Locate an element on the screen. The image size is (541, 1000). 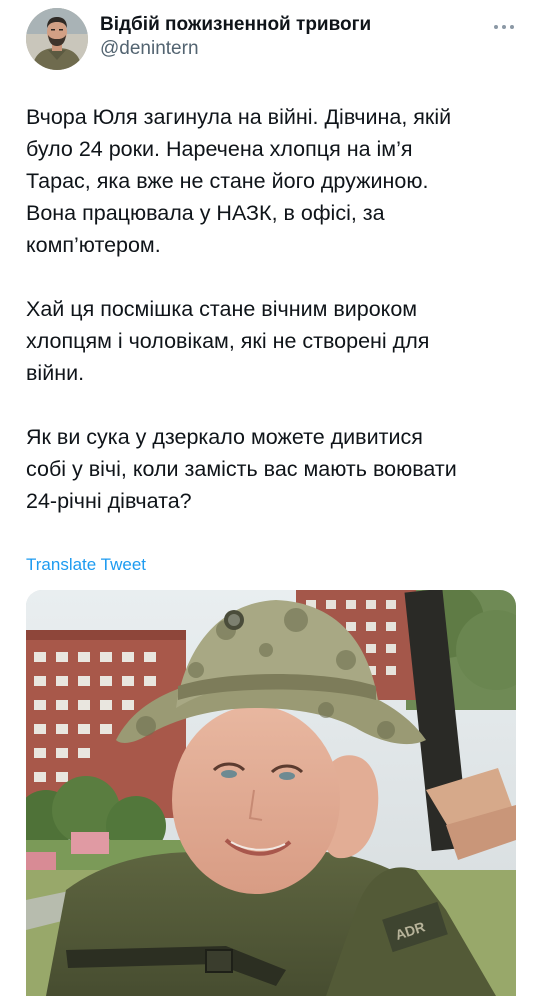
translate-tweet-link: Translate Tweet is located at coordinates (86, 565).